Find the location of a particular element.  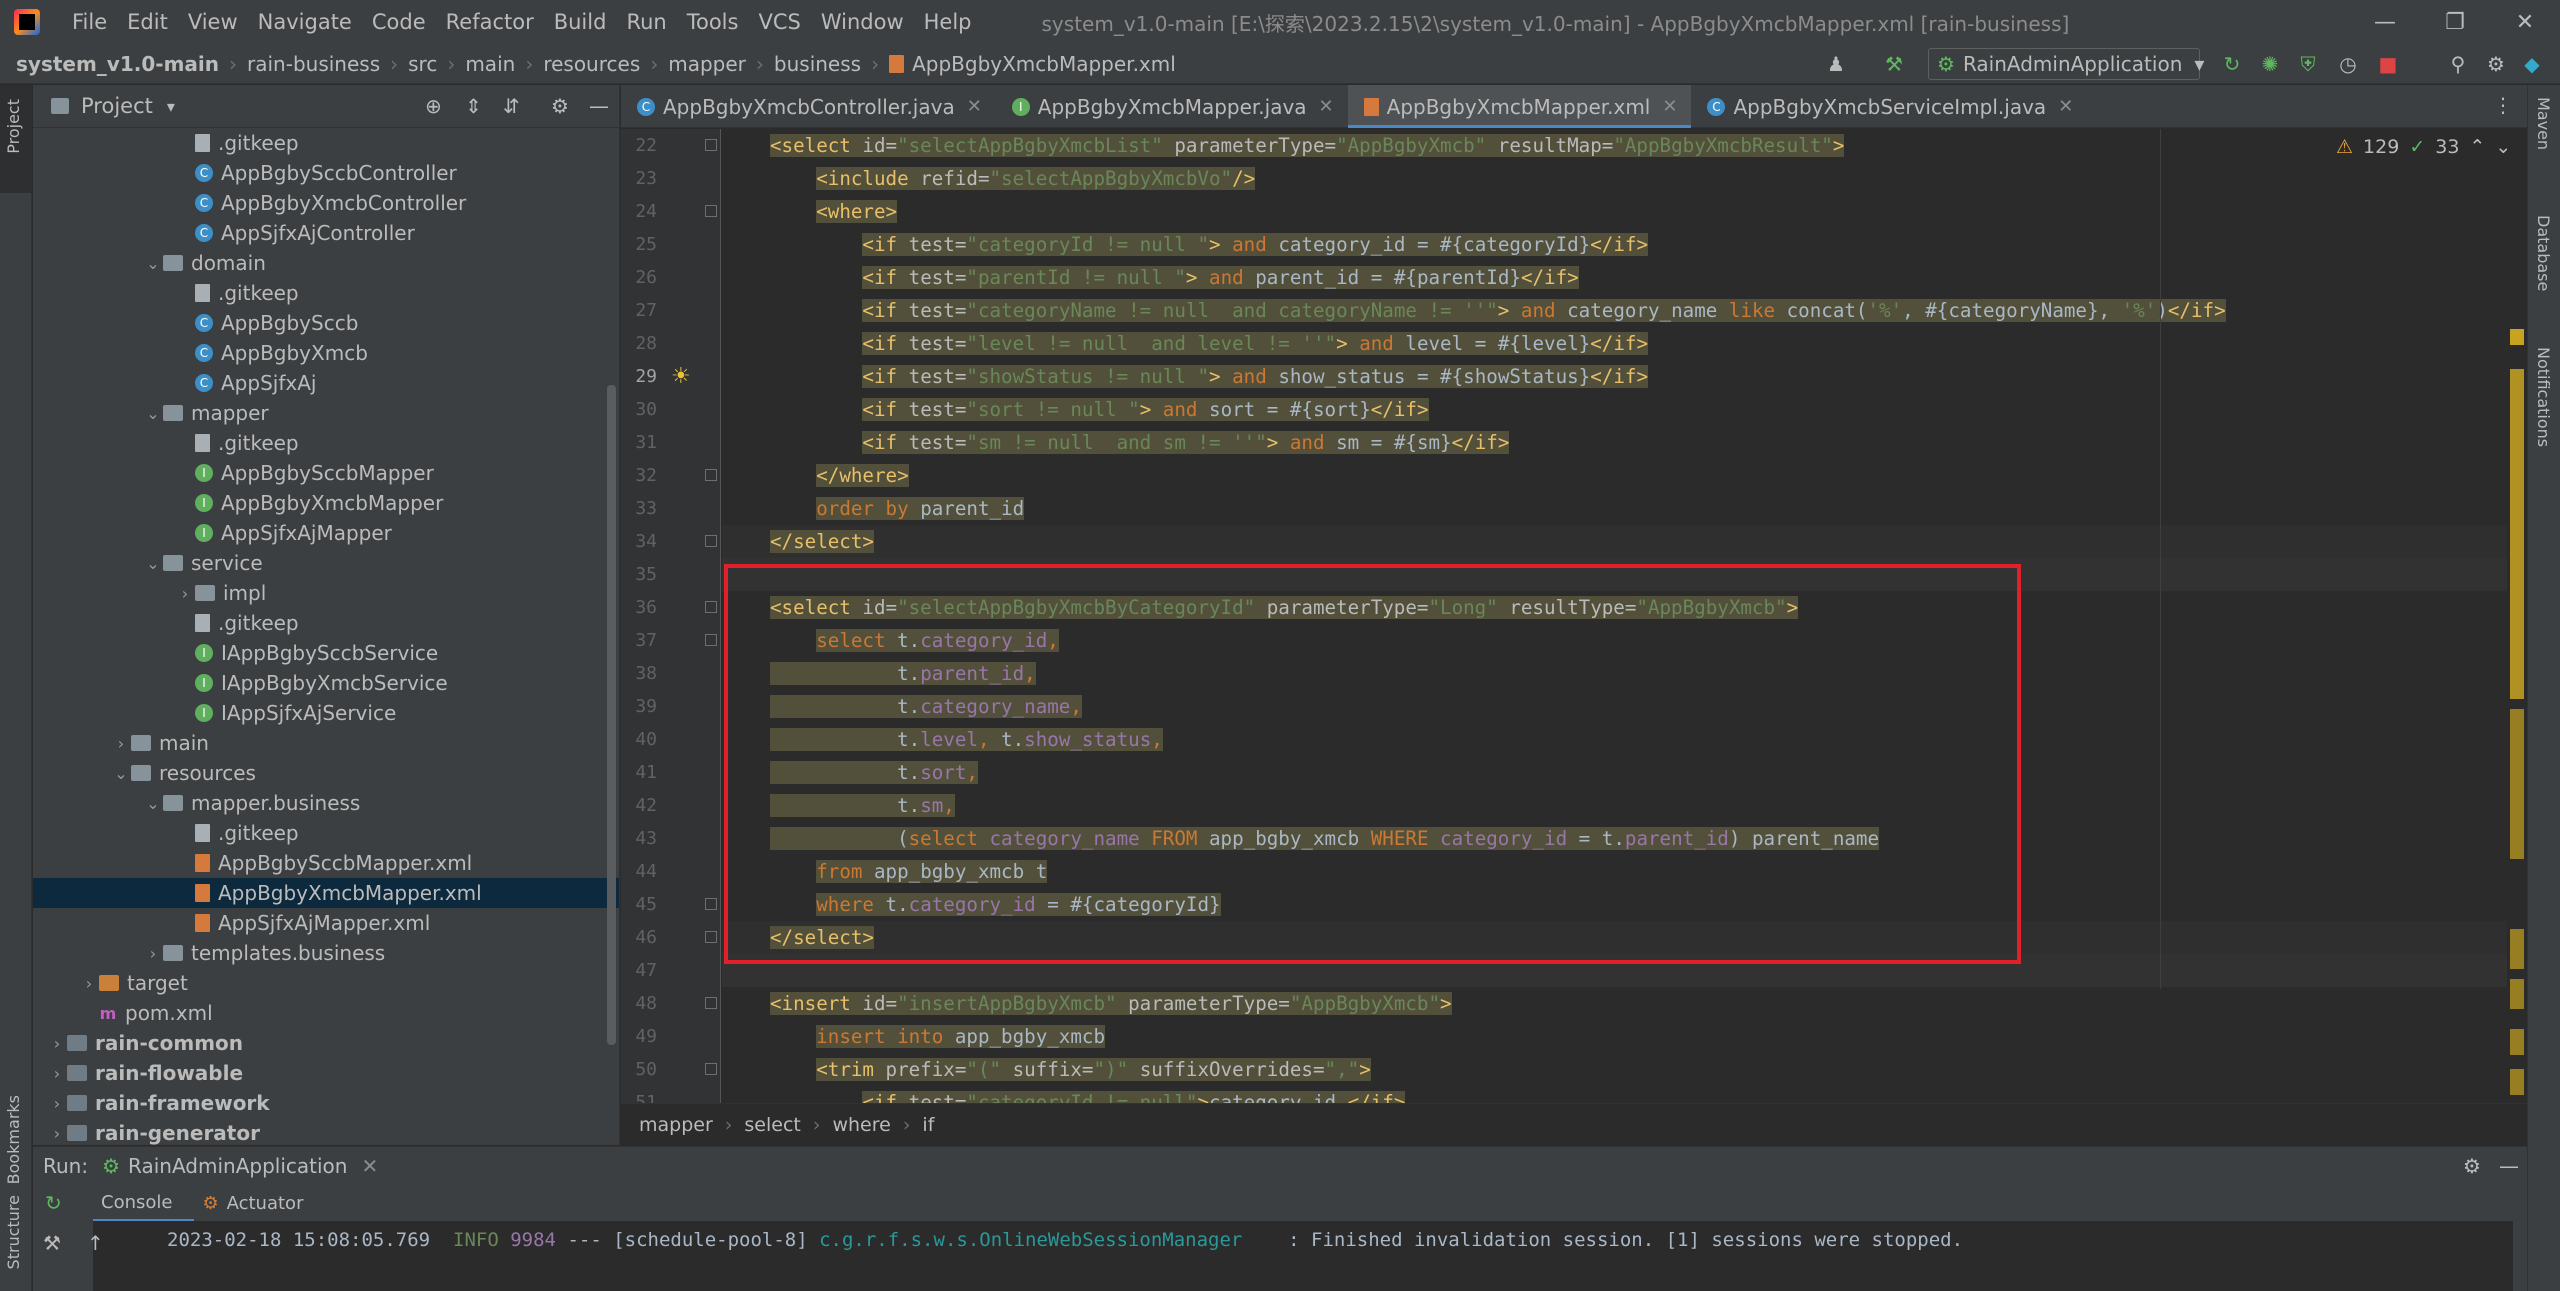

breadcrumb-item: rain-business › is located at coordinates (327, 64).